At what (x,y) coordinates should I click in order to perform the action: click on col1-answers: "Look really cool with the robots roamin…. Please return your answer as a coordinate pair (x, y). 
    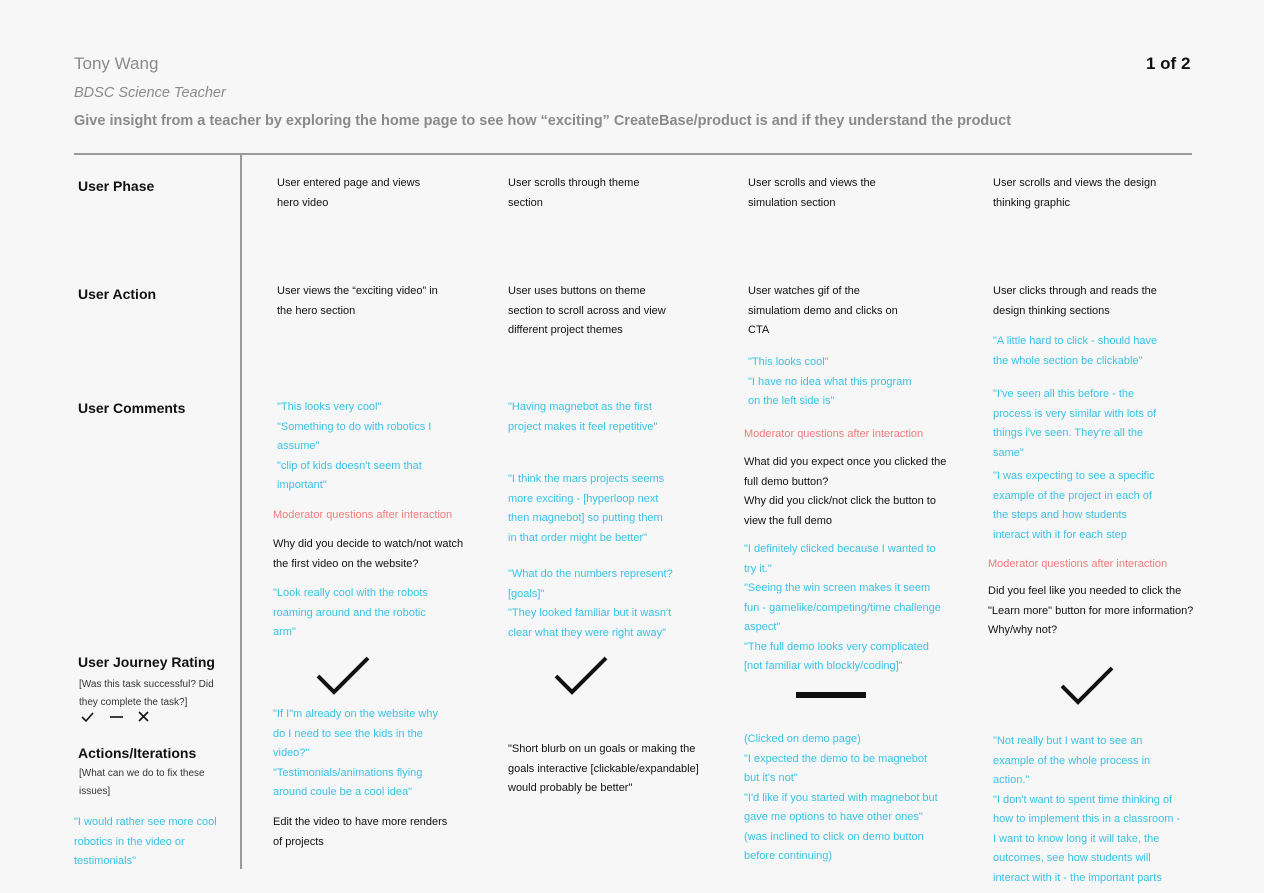
    Looking at the image, I should click on (350, 612).